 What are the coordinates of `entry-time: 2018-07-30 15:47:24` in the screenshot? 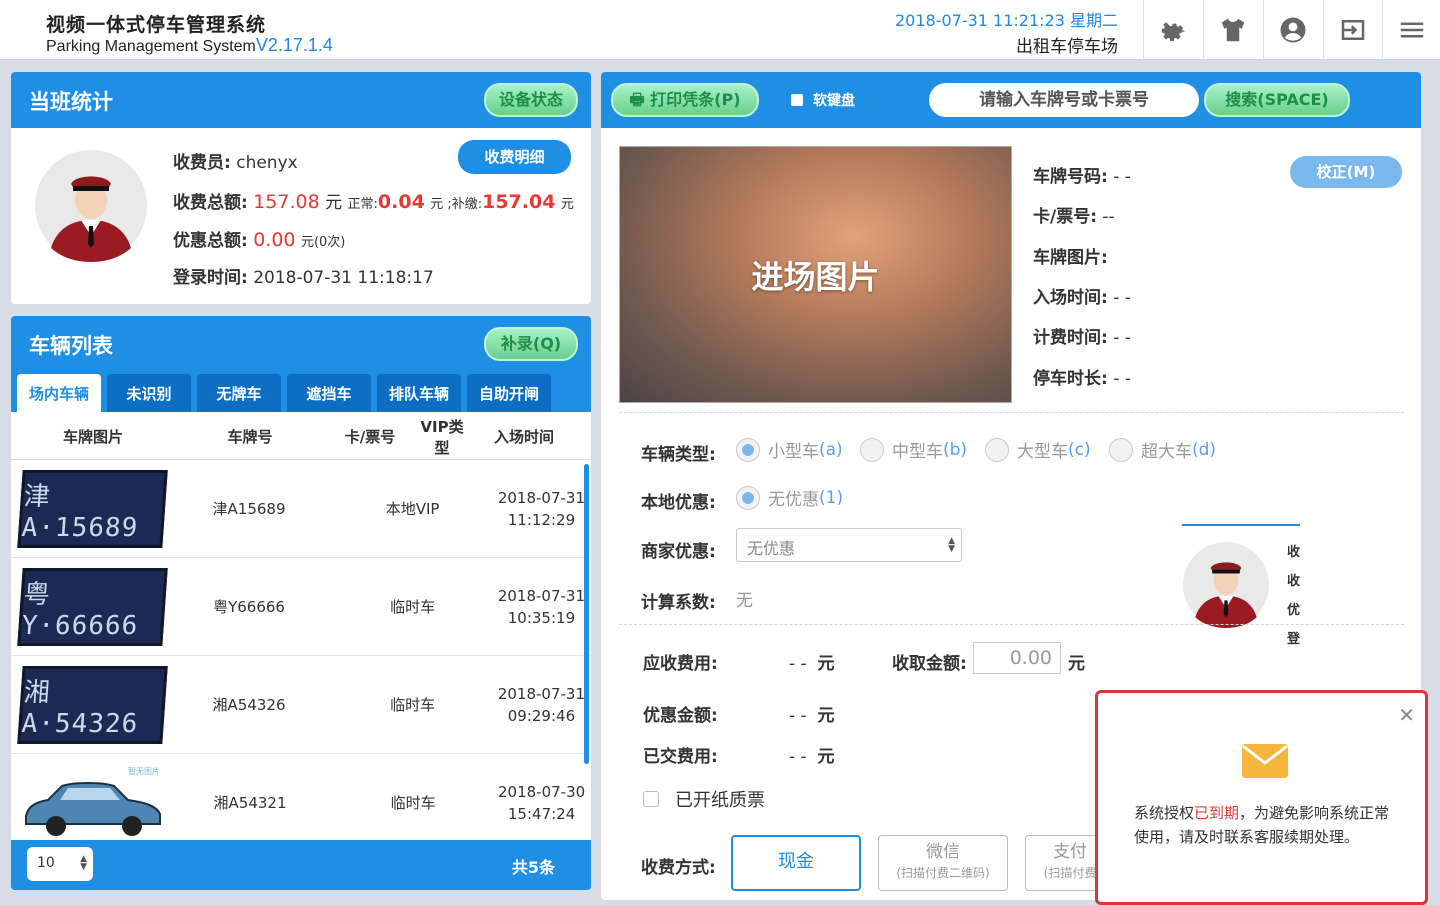 It's located at (541, 802).